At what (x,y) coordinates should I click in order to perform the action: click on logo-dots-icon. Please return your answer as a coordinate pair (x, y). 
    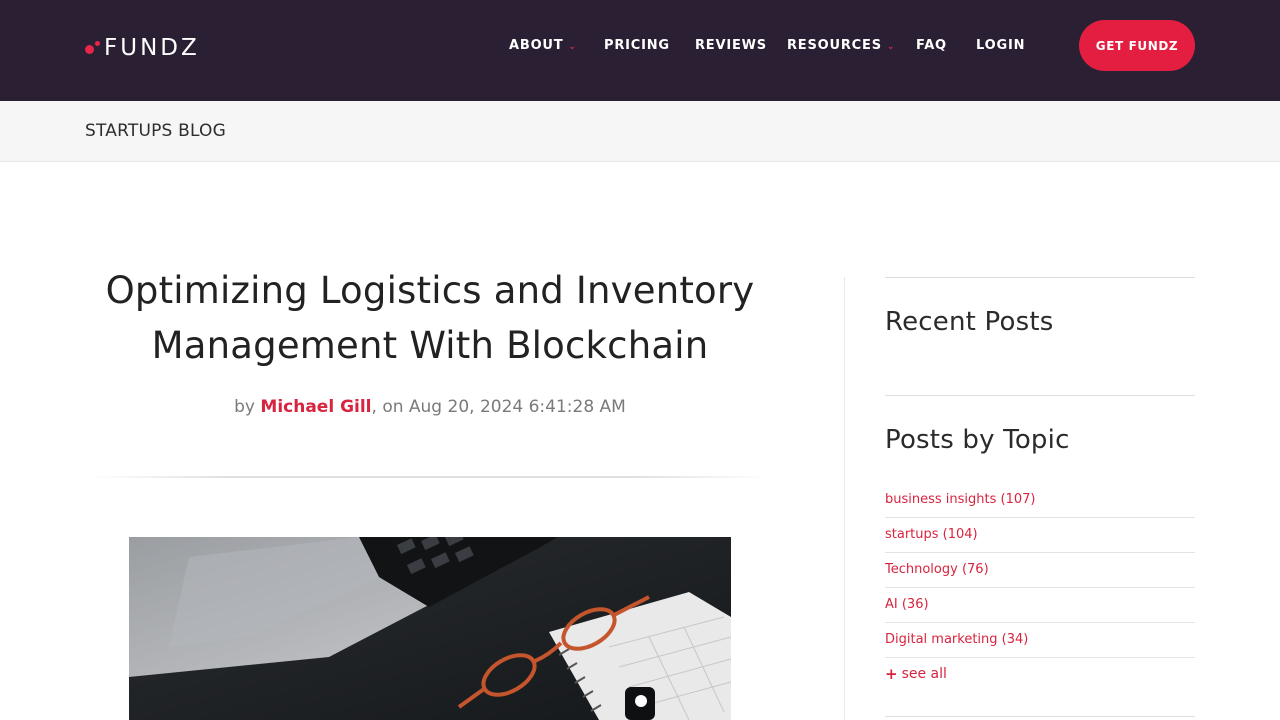
    Looking at the image, I should click on (94, 48).